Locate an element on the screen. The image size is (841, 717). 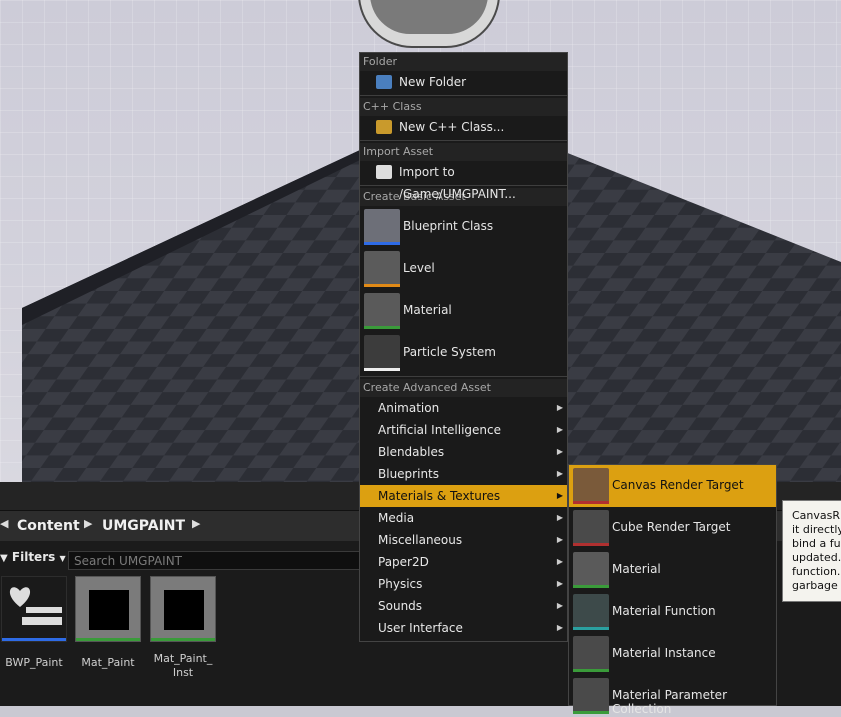
menu-item-blueprints: Blueprints ▶ is located at coordinates (463, 474).